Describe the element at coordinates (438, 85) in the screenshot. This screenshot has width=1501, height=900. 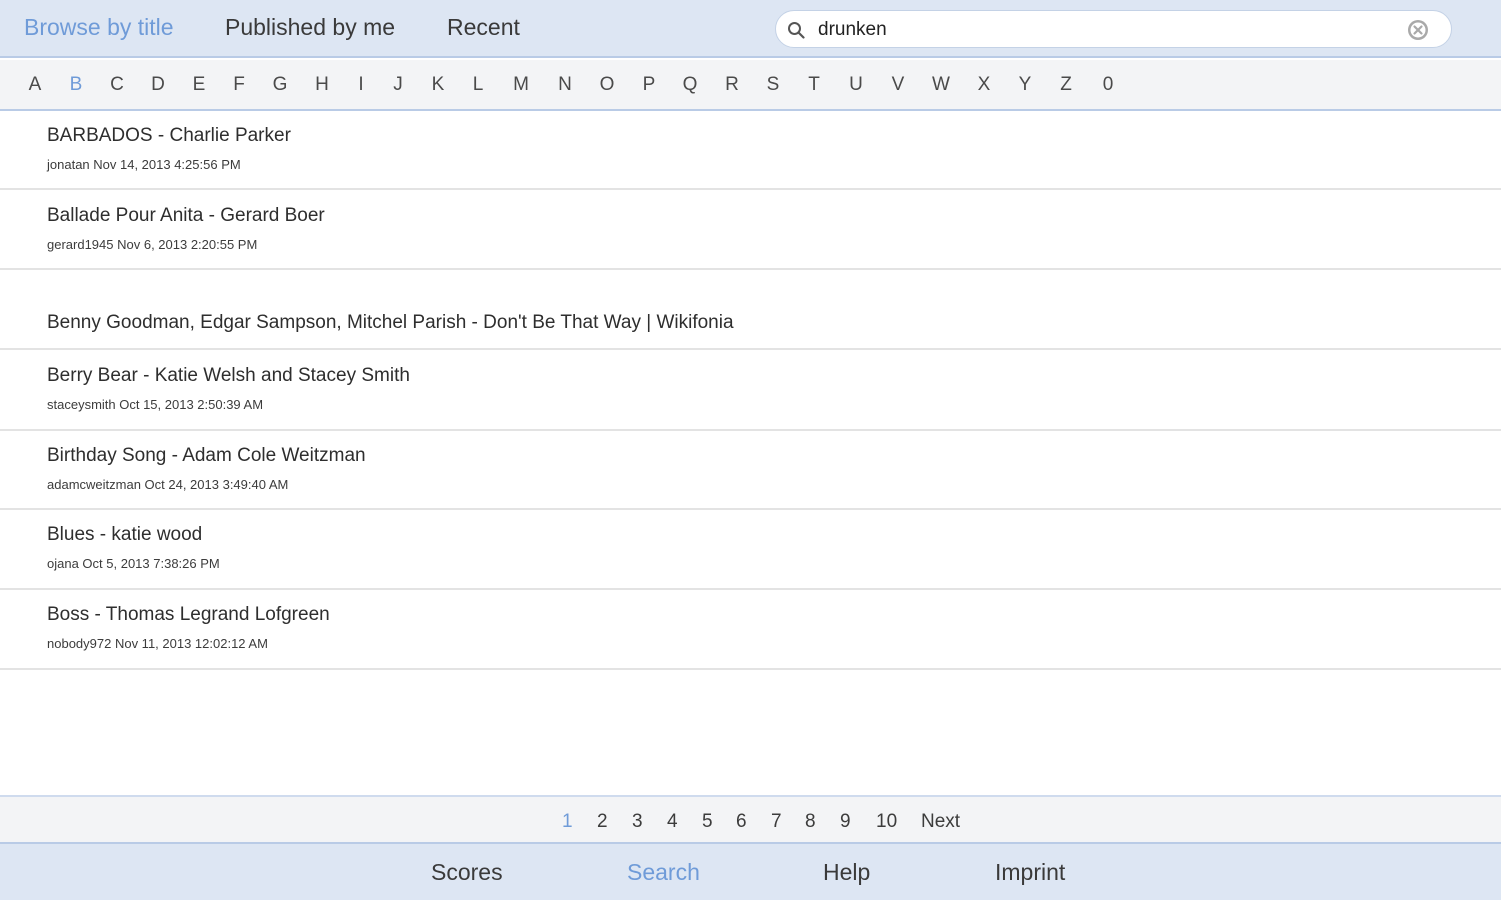
I see `letter-k: K` at that location.